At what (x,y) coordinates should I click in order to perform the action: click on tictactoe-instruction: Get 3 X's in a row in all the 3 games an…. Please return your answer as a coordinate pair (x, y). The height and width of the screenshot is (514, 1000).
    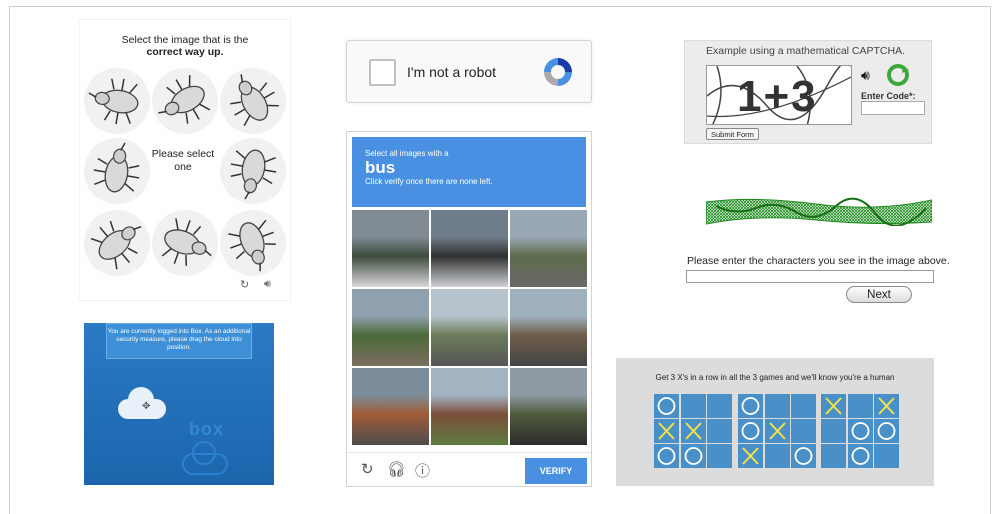
    Looking at the image, I should click on (775, 377).